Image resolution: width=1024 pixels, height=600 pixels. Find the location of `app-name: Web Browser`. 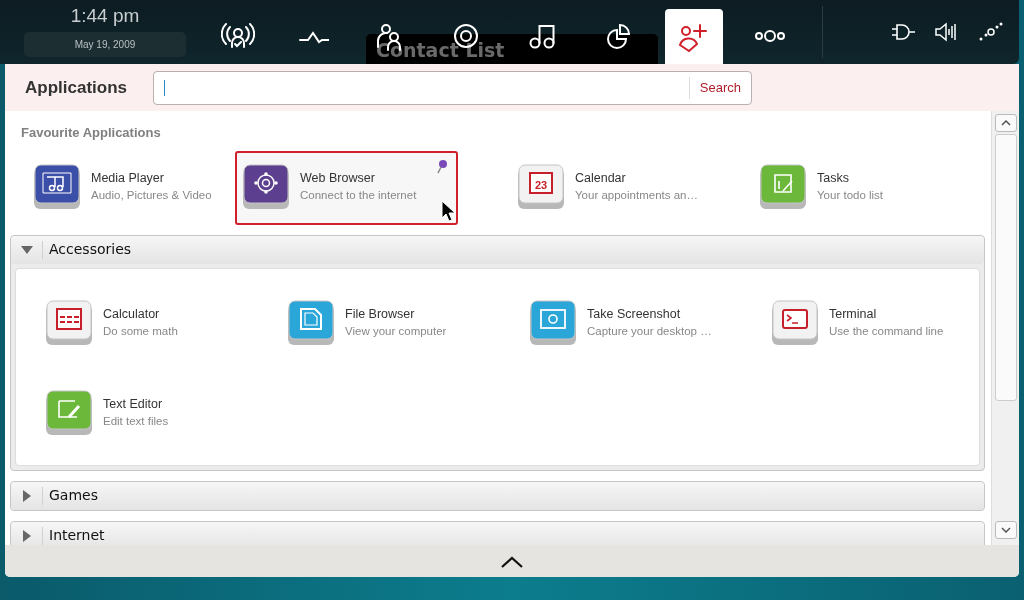

app-name: Web Browser is located at coordinates (338, 179).